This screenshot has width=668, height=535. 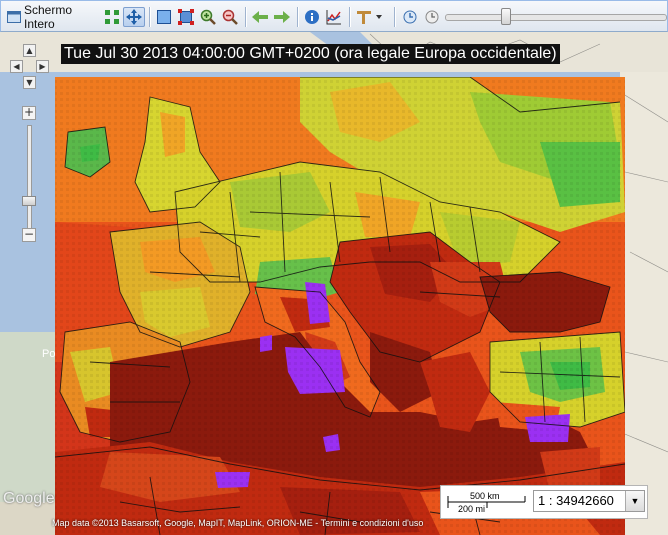 I want to click on pan-button, so click(x=134, y=17).